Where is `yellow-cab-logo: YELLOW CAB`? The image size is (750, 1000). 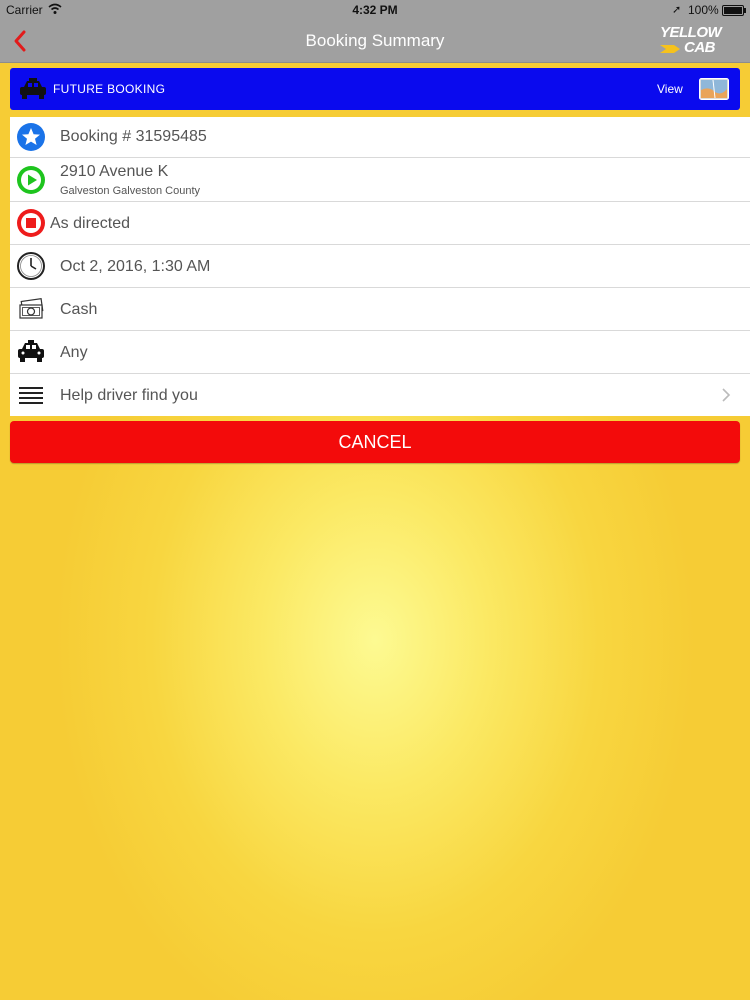
yellow-cab-logo: YELLOW CAB is located at coordinates (691, 40).